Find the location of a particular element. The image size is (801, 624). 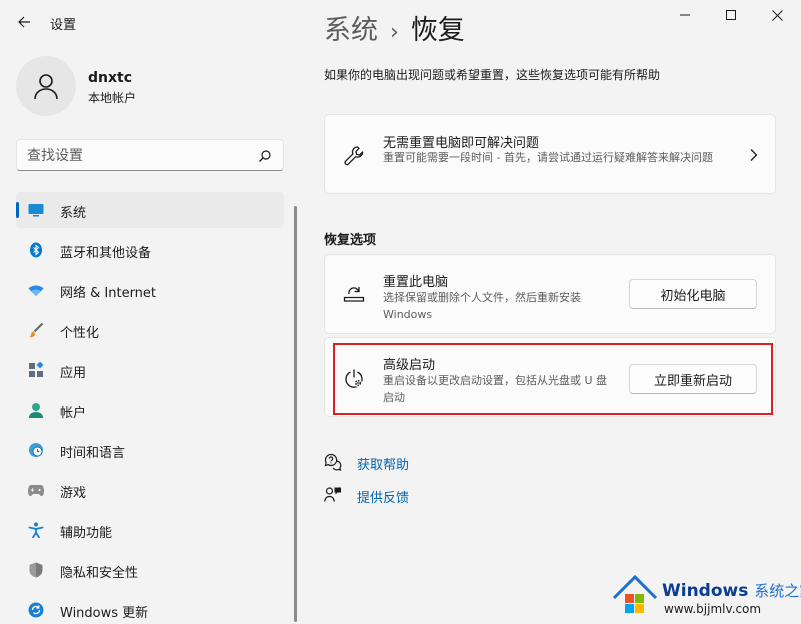

windows-logo-icon is located at coordinates (635, 593).